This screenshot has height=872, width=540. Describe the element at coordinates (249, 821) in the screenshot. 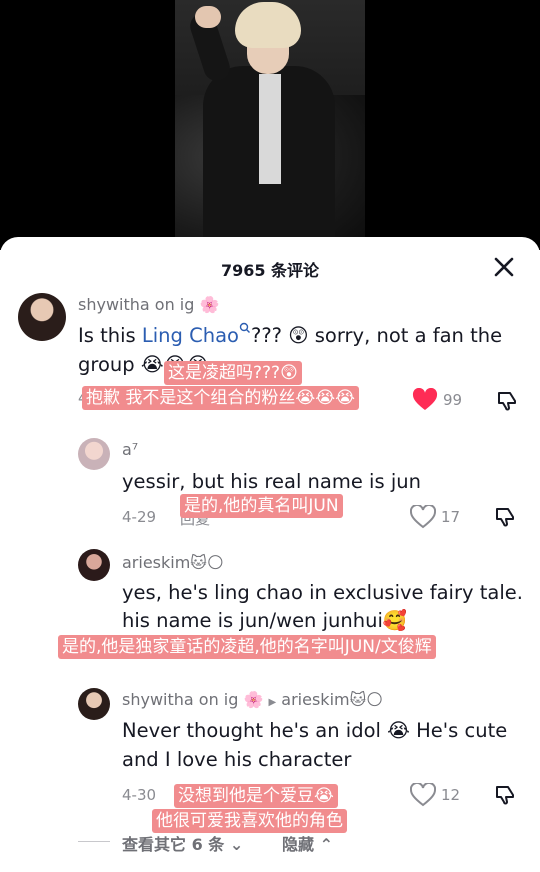

I see `translation-subtitle: 他很可爱我喜欢他的角色` at that location.